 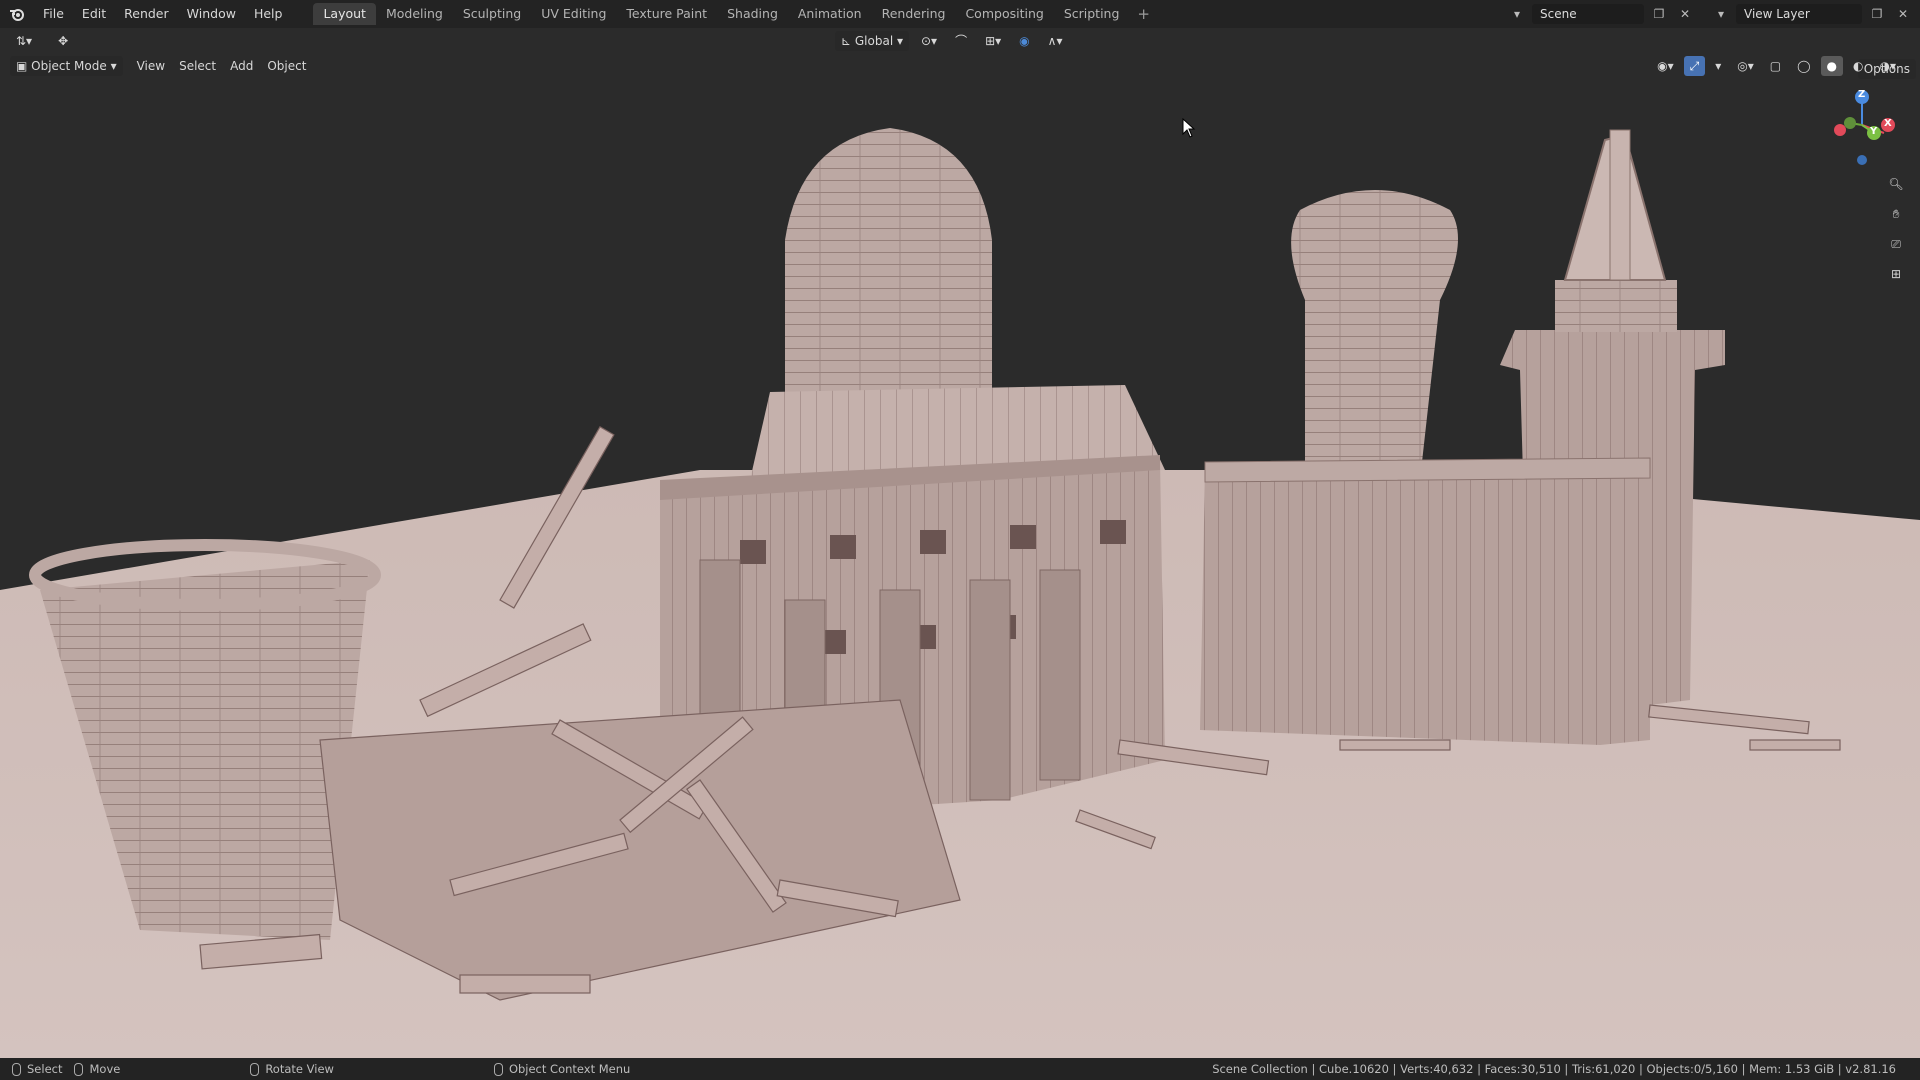 What do you see at coordinates (1189, 128) in the screenshot?
I see `mouse-cursor-icon` at bounding box center [1189, 128].